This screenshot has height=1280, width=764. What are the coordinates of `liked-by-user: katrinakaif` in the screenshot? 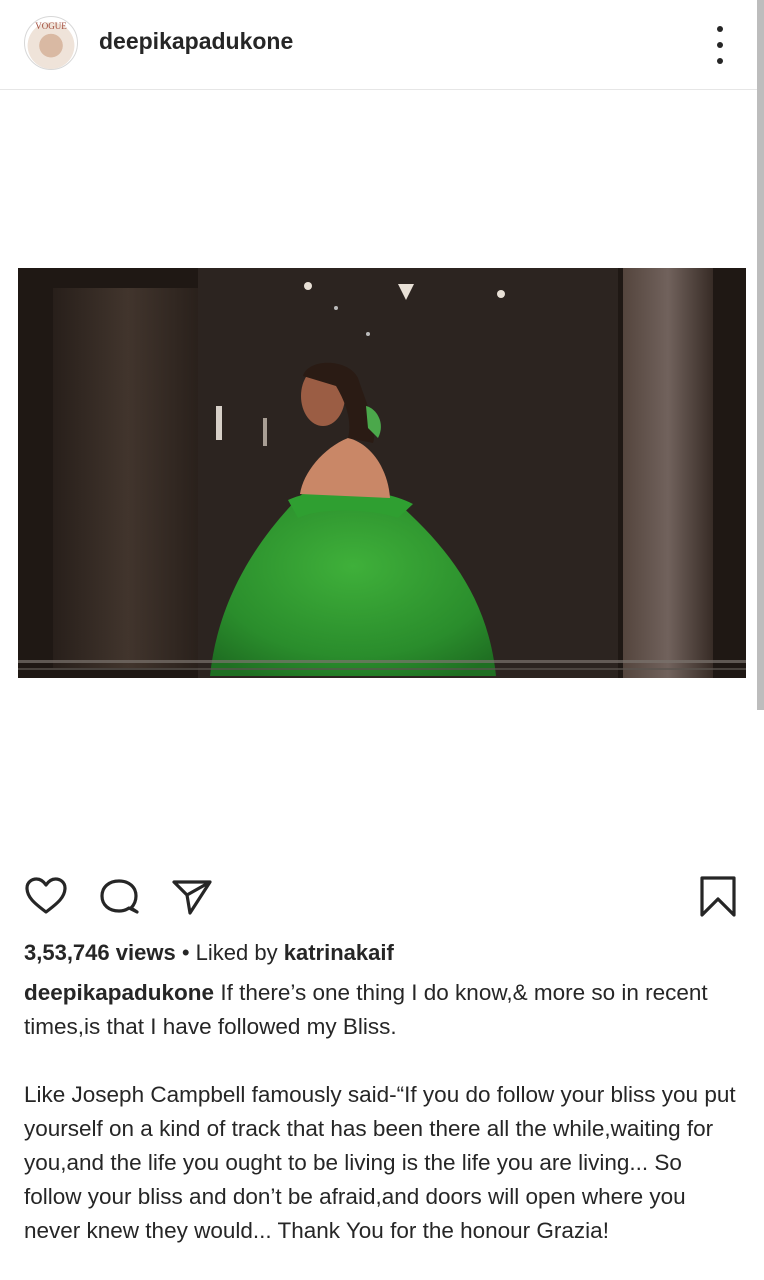 It's located at (339, 952).